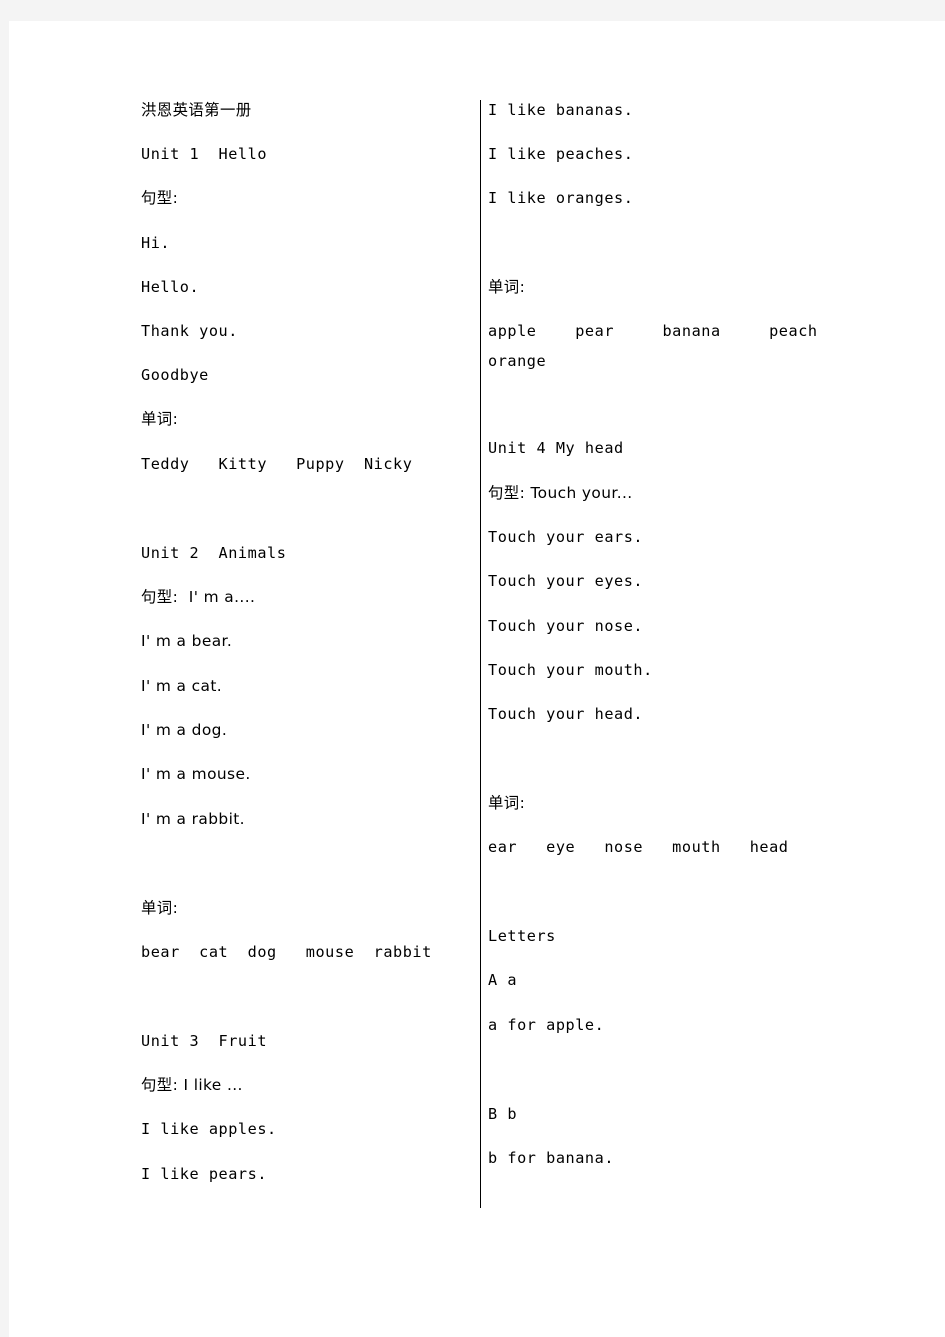 Image resolution: width=945 pixels, height=1337 pixels. Describe the element at coordinates (193, 819) in the screenshot. I see `text-line-unit2-s5: I' m a rabbit.` at that location.